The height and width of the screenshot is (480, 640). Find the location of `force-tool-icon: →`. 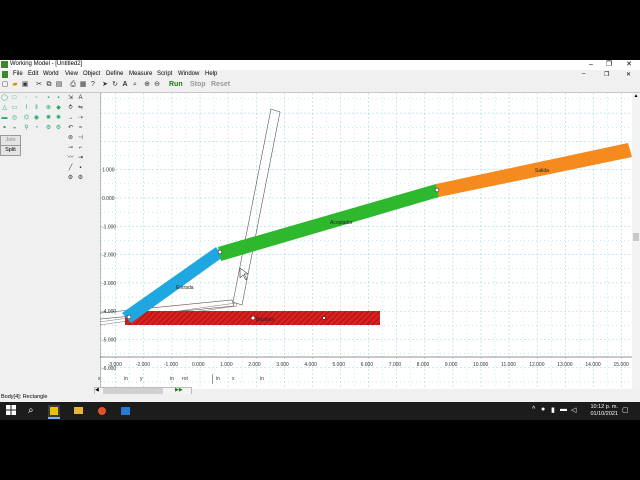

force-tool-icon: → is located at coordinates (70, 118).